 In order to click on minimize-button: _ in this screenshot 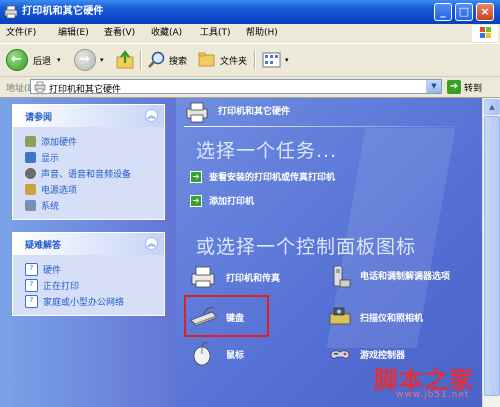, I will do `click(443, 12)`.